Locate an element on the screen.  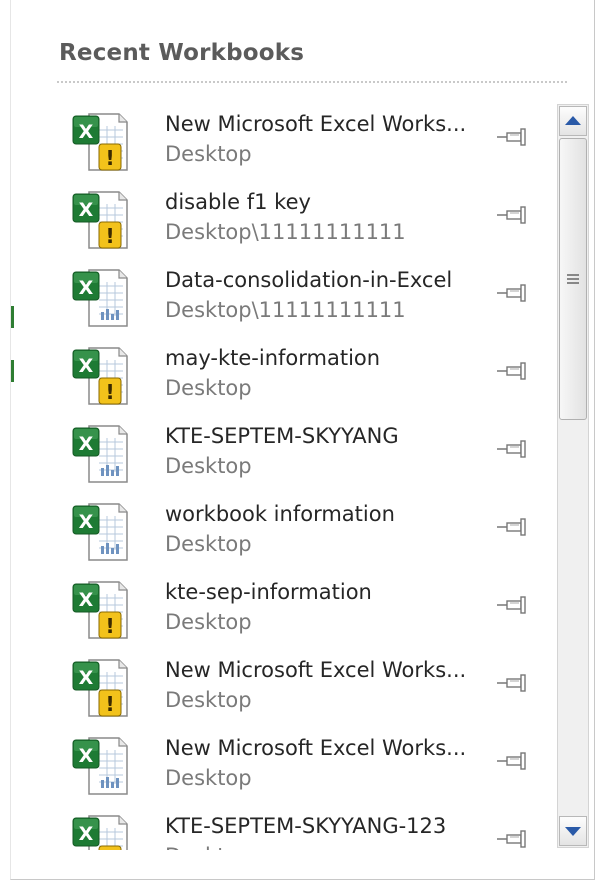
scroll-down-arrow-icon is located at coordinates (573, 831).